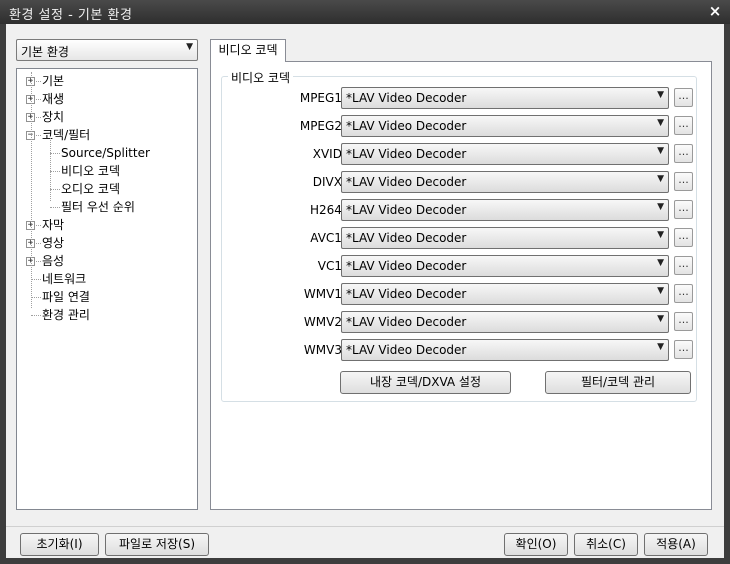 The width and height of the screenshot is (730, 564). Describe the element at coordinates (107, 297) in the screenshot. I see `tree-item: 파일 연결` at that location.